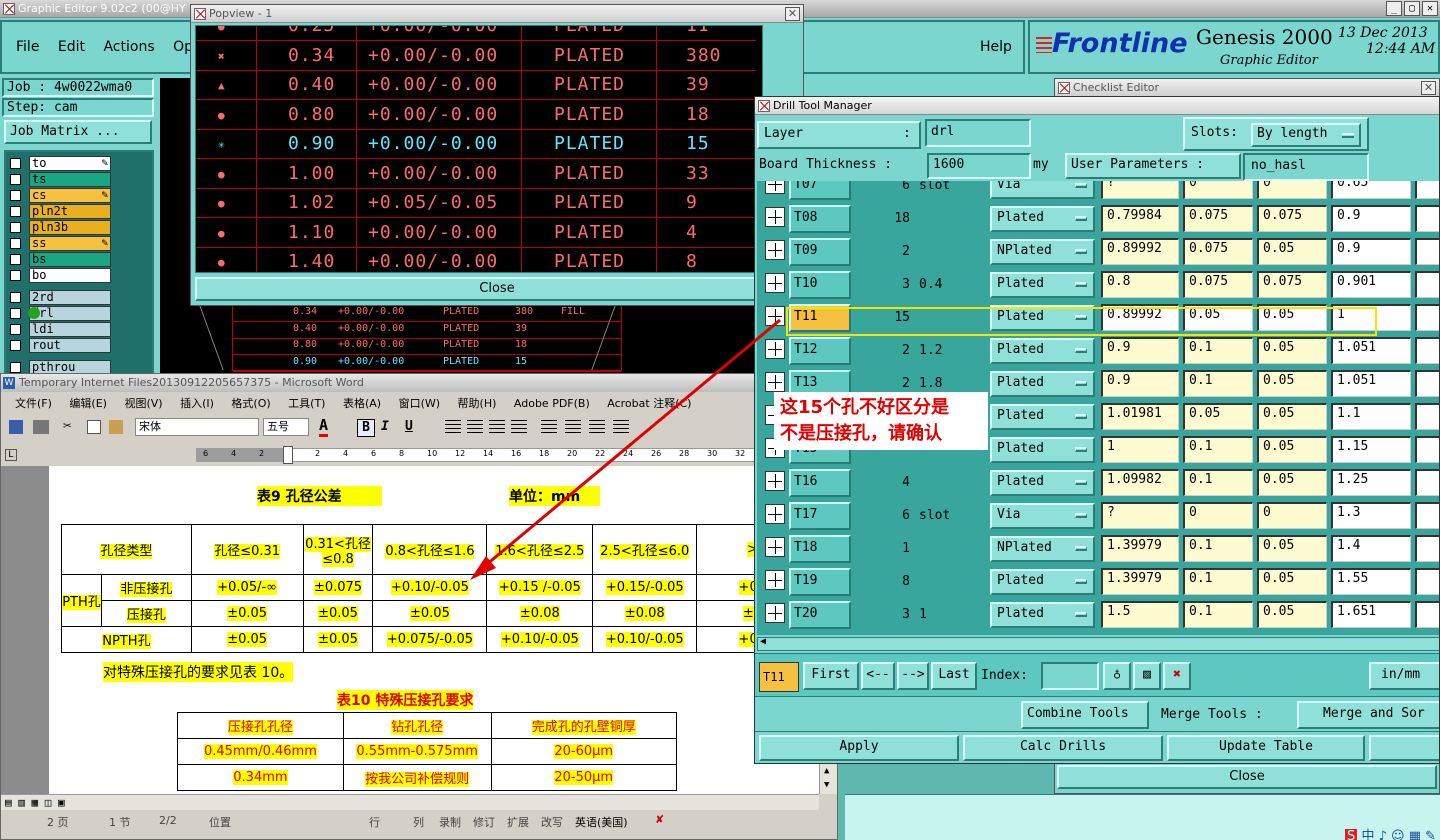 The image size is (1440, 840). What do you see at coordinates (630, 445) in the screenshot?
I see `arrow-shaft` at bounding box center [630, 445].